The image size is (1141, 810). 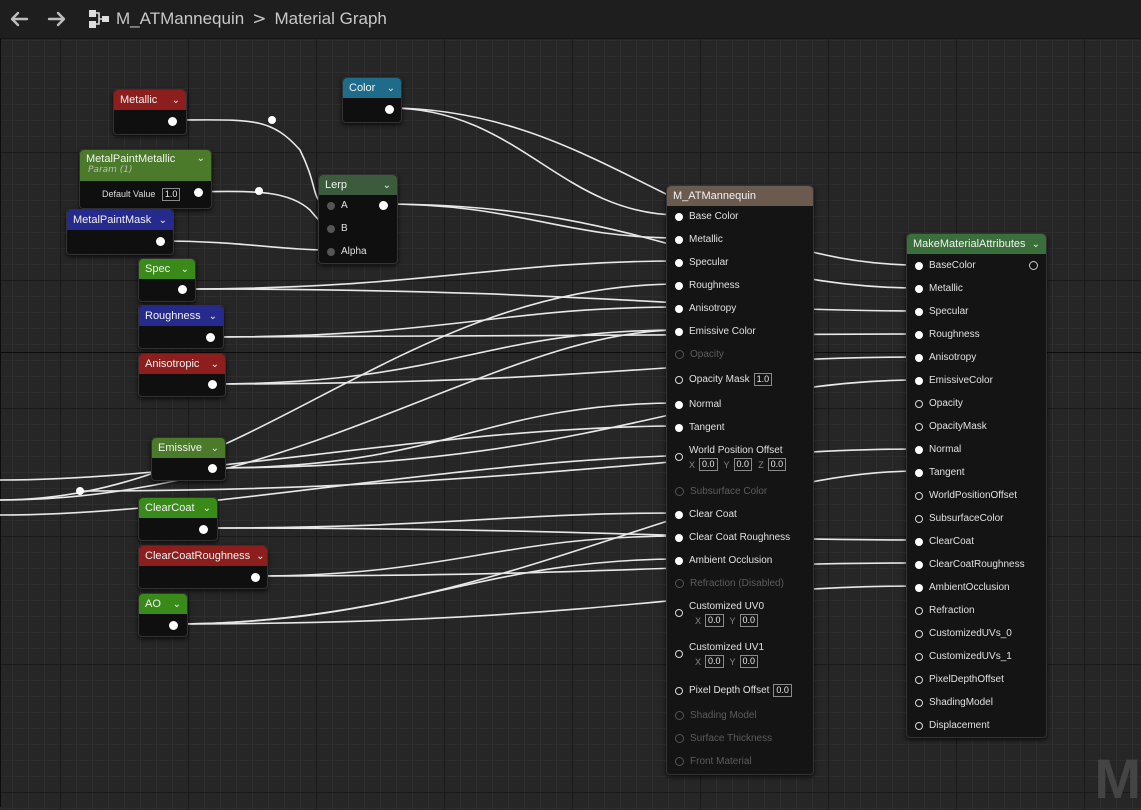 What do you see at coordinates (163, 604) in the screenshot?
I see `node-header: AO ⌄` at bounding box center [163, 604].